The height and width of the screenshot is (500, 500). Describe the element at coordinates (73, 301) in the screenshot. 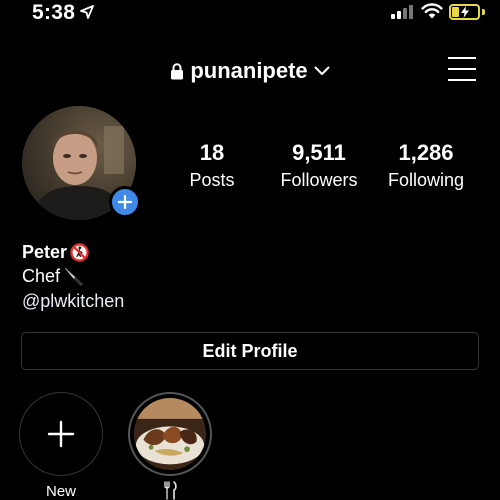

I see `bio-link: @plwkitchen` at that location.